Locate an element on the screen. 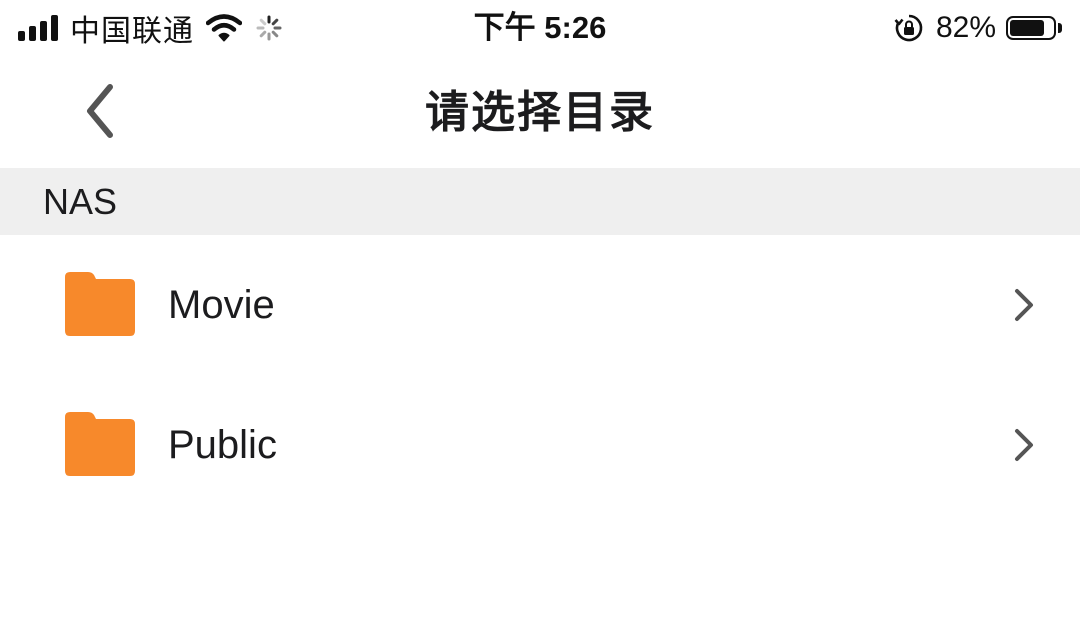  section-header: NAS is located at coordinates (540, 201).